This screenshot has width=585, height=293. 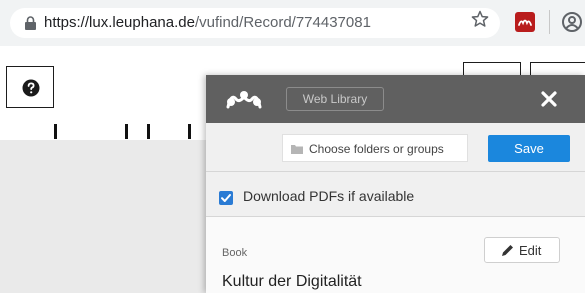 What do you see at coordinates (572, 22) in the screenshot?
I see `profile-icon` at bounding box center [572, 22].